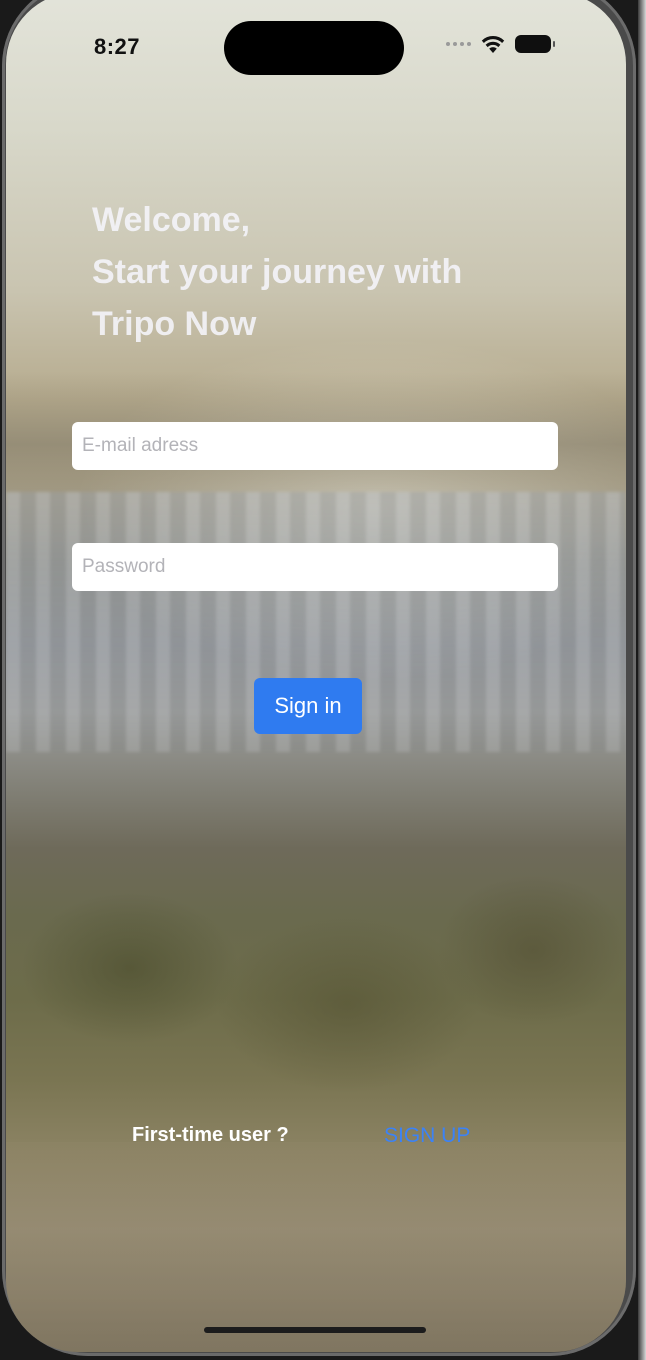 This screenshot has height=1360, width=646. What do you see at coordinates (314, 48) in the screenshot?
I see `dynamic-island` at bounding box center [314, 48].